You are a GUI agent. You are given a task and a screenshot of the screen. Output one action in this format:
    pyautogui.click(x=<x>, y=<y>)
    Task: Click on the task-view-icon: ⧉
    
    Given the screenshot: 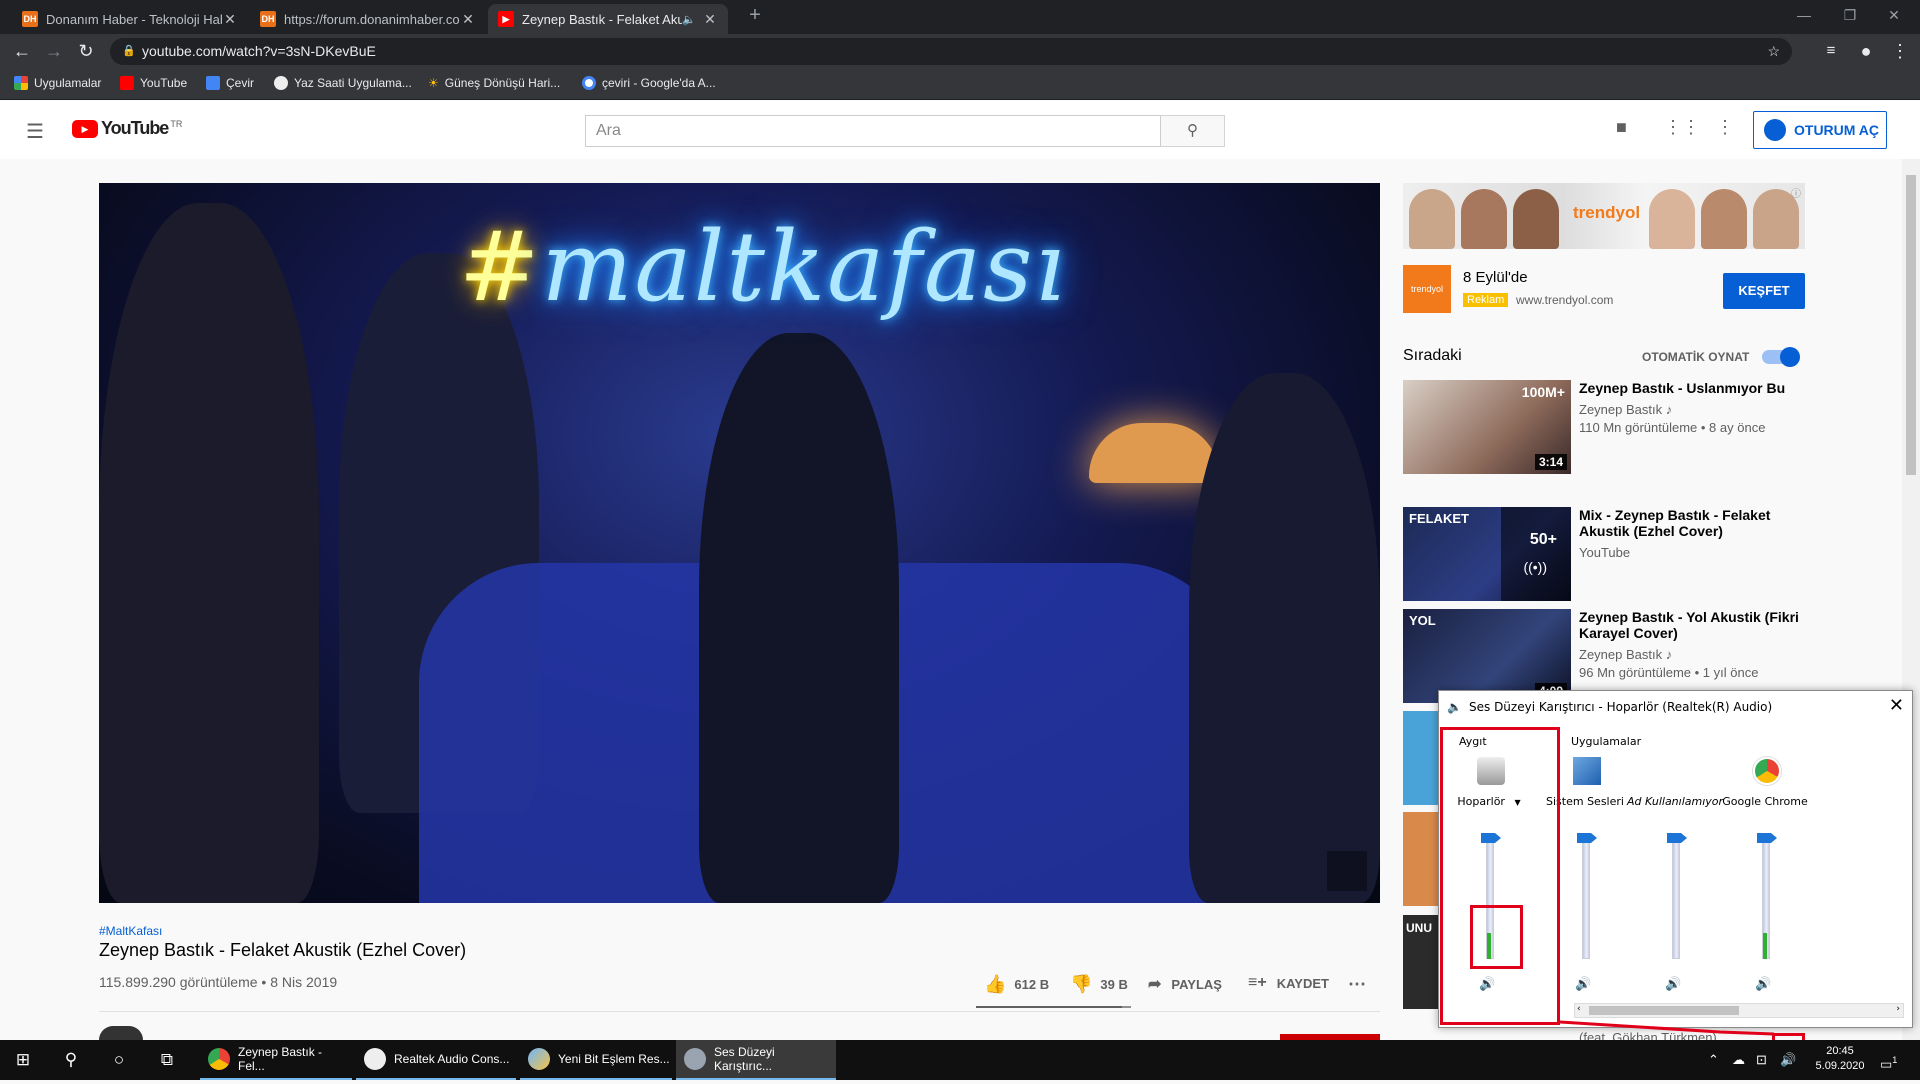 What is the action you would take?
    pyautogui.click(x=167, y=1060)
    